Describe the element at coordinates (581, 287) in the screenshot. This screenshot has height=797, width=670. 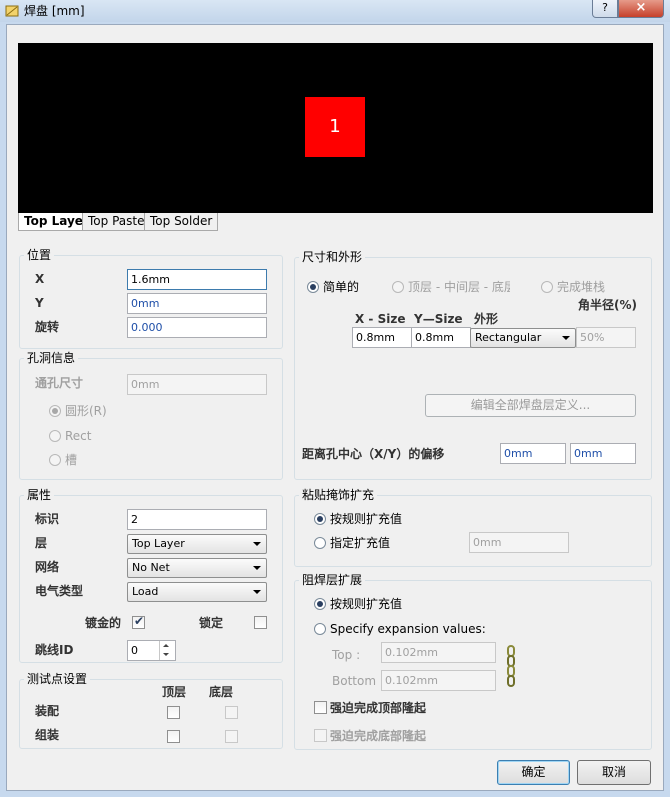
I see `full-stack-label: 完成堆栈` at that location.